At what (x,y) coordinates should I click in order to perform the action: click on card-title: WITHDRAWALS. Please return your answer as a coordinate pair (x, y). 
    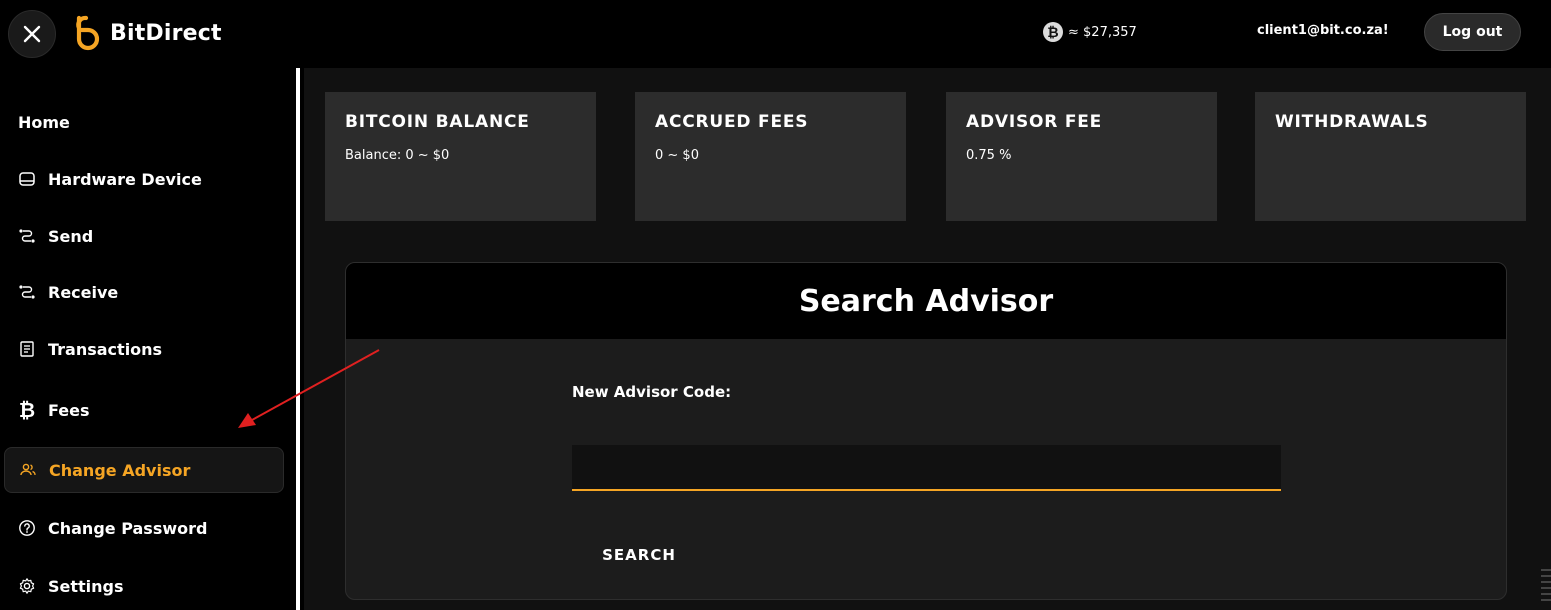
    Looking at the image, I should click on (1352, 122).